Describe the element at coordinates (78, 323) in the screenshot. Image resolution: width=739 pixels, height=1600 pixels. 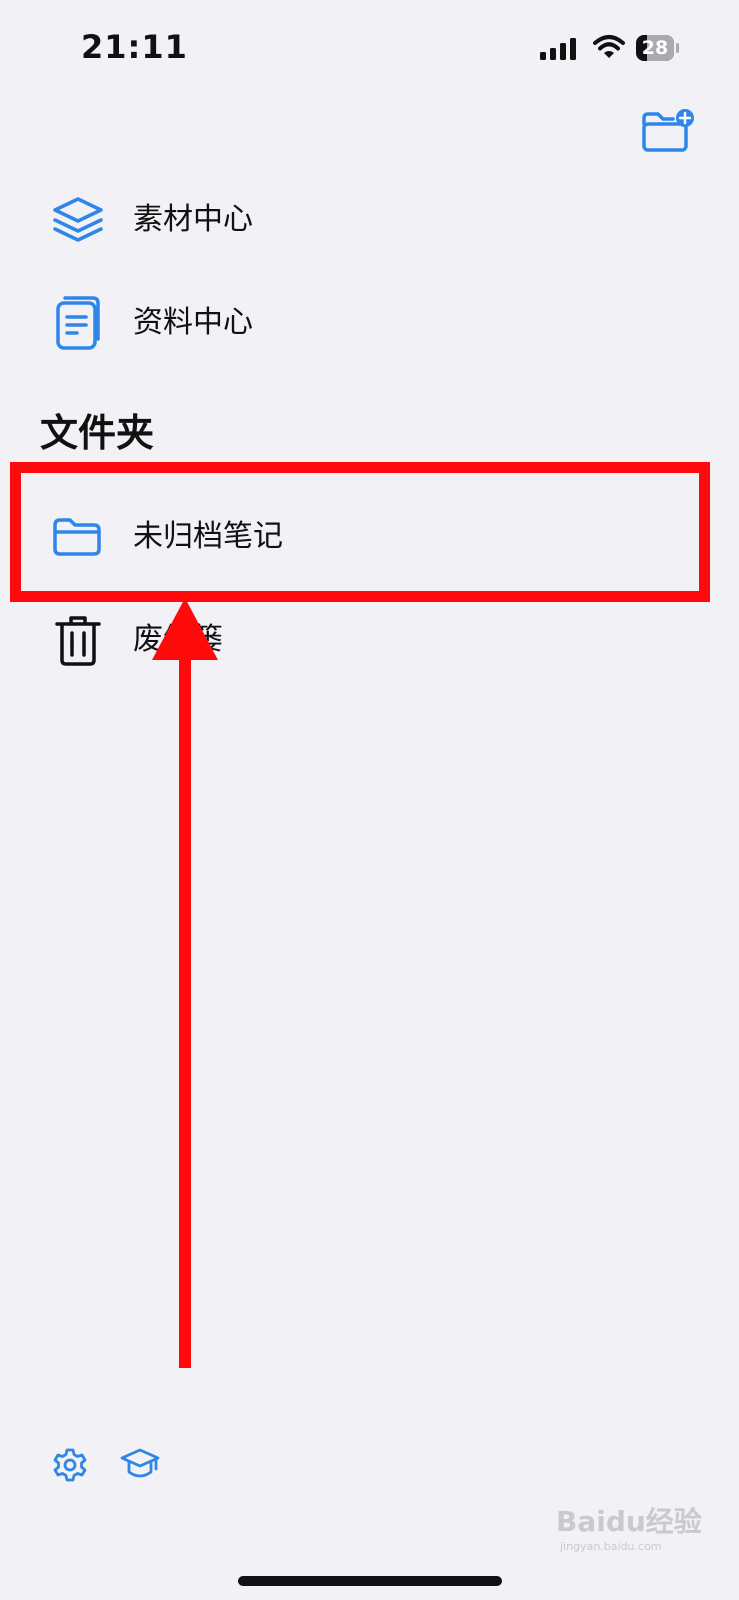
I see `document-icon` at that location.